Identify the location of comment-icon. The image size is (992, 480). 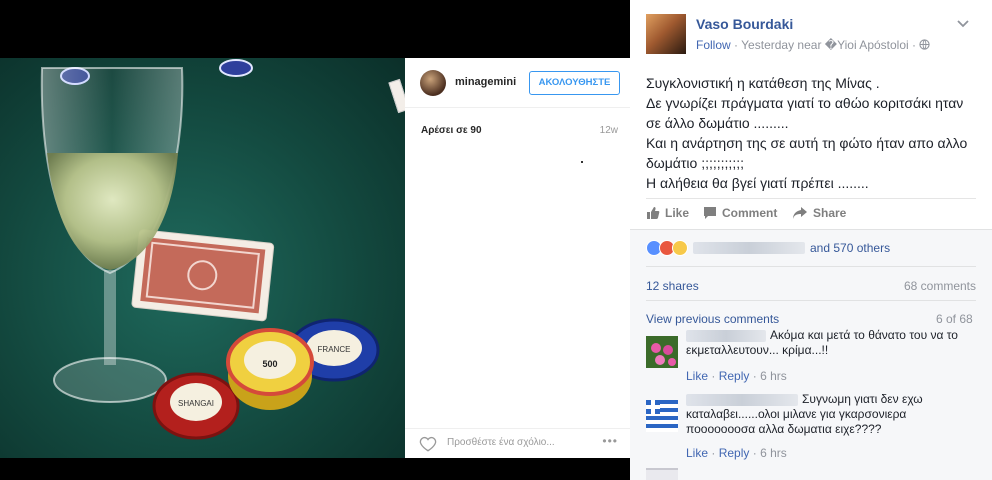
(710, 213).